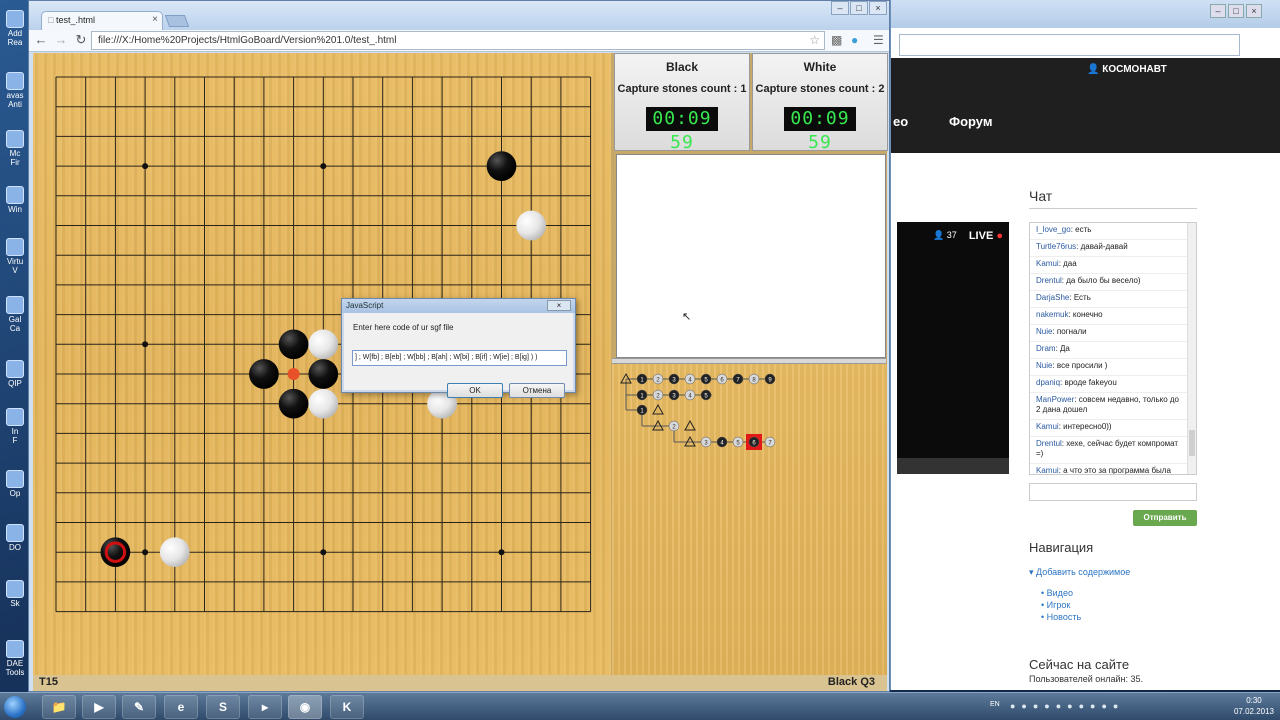 The image size is (1280, 720). Describe the element at coordinates (1069, 45) in the screenshot. I see `address-bar` at that location.